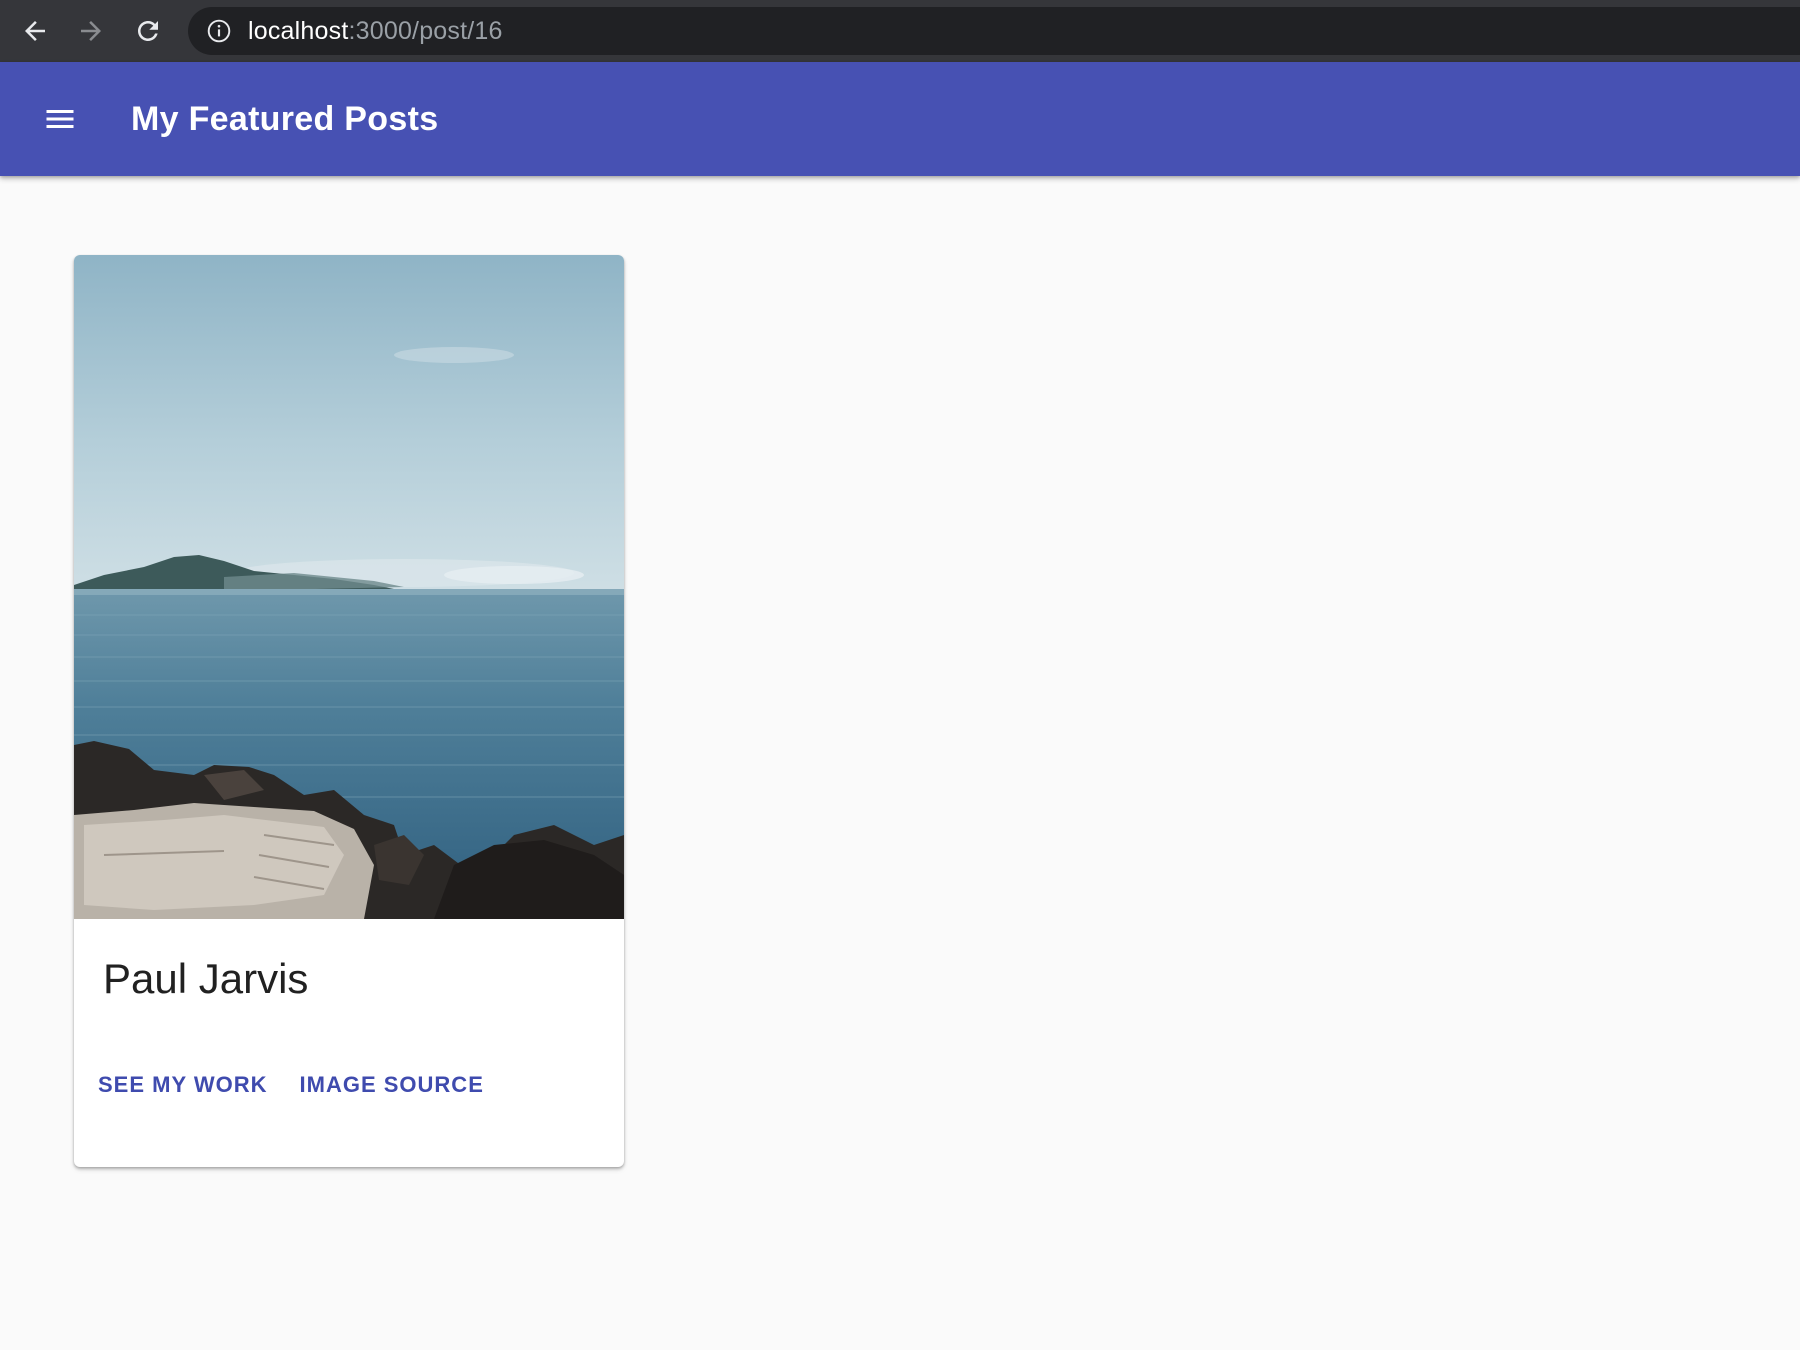 Image resolution: width=1800 pixels, height=1350 pixels. Describe the element at coordinates (219, 31) in the screenshot. I see `info-icon` at that location.